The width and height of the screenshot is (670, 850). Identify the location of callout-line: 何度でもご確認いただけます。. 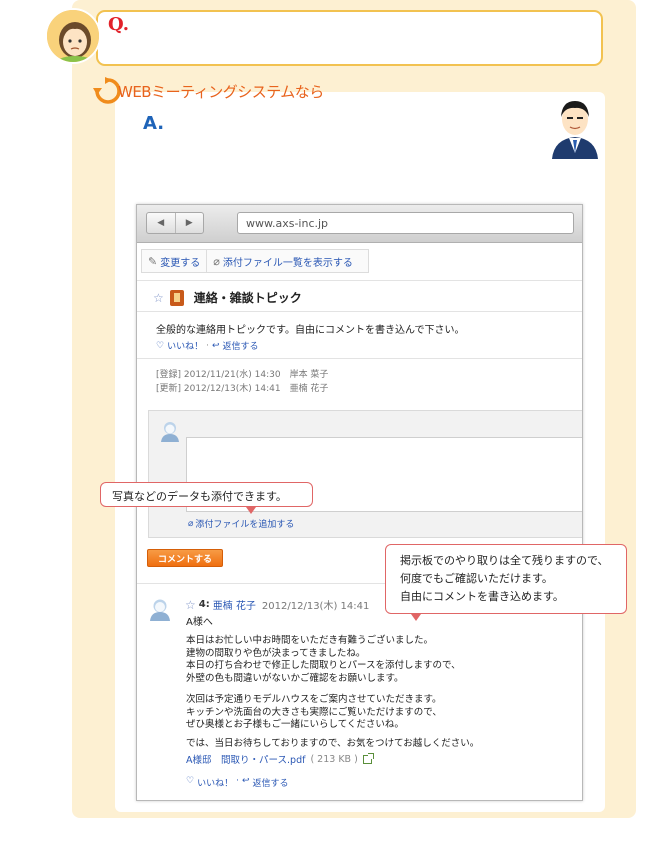
(476, 578).